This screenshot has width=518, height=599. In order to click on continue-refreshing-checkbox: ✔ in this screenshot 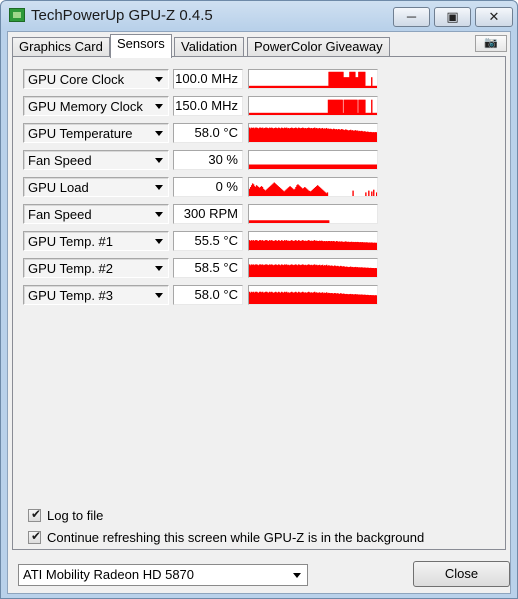, I will do `click(35, 536)`.